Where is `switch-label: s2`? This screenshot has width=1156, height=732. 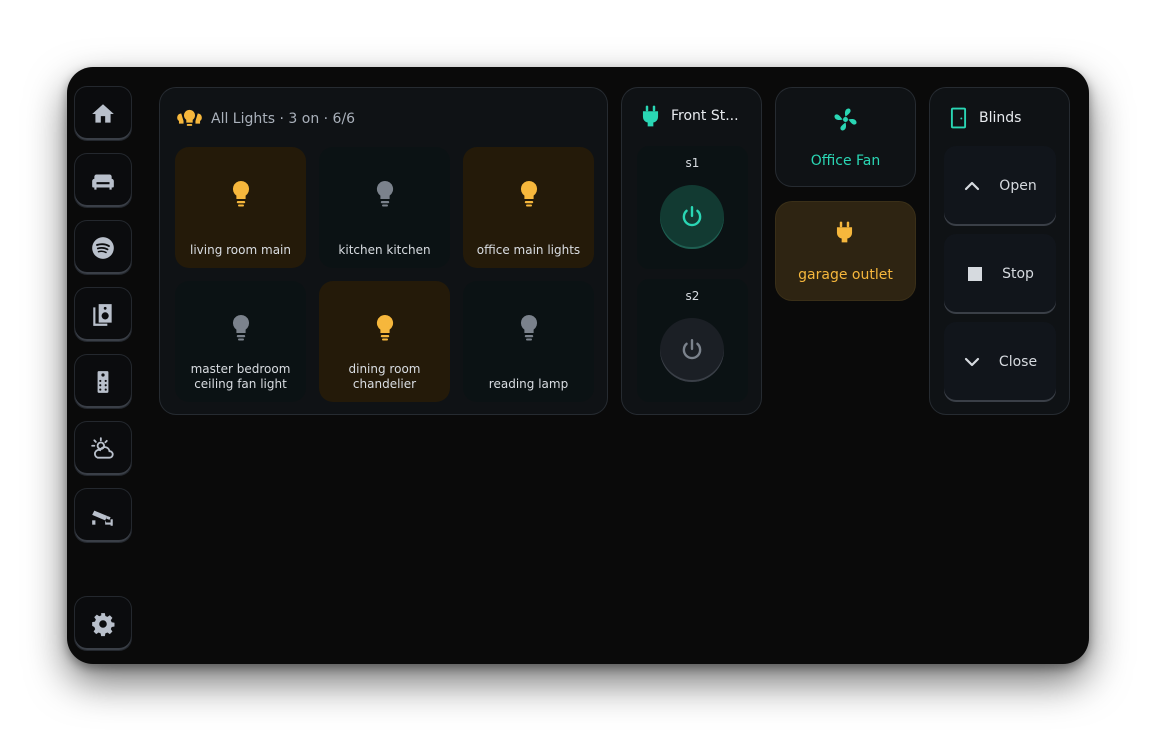 switch-label: s2 is located at coordinates (692, 296).